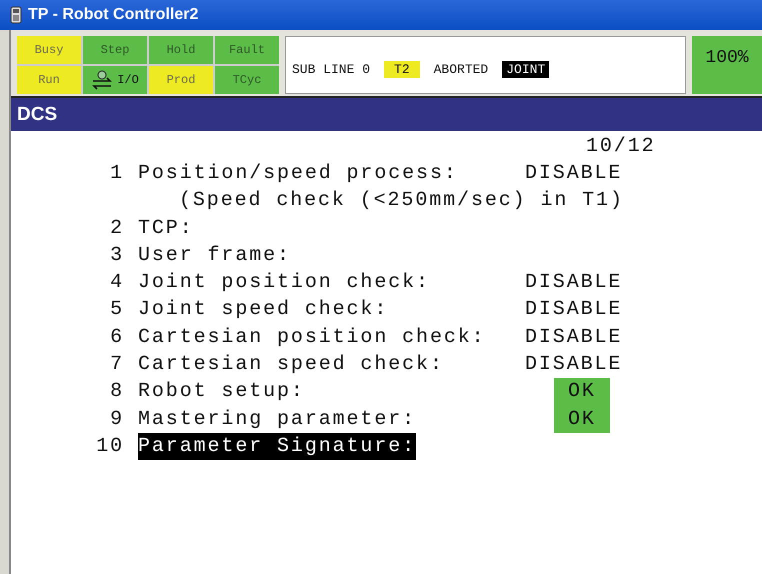 The height and width of the screenshot is (574, 762). Describe the element at coordinates (331, 174) in the screenshot. I see `menu-item: Position/speed process:` at that location.